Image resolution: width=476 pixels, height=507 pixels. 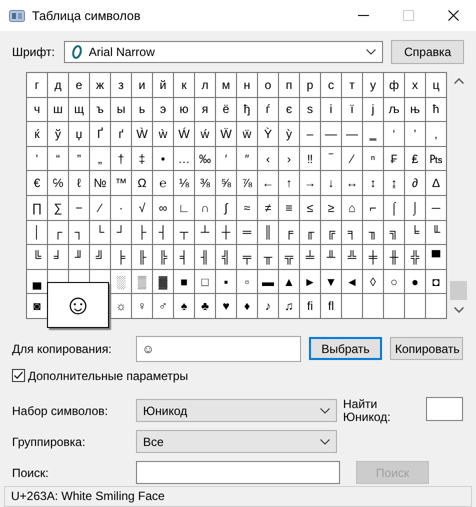 I want to click on character-cell: ╚, so click(x=37, y=257).